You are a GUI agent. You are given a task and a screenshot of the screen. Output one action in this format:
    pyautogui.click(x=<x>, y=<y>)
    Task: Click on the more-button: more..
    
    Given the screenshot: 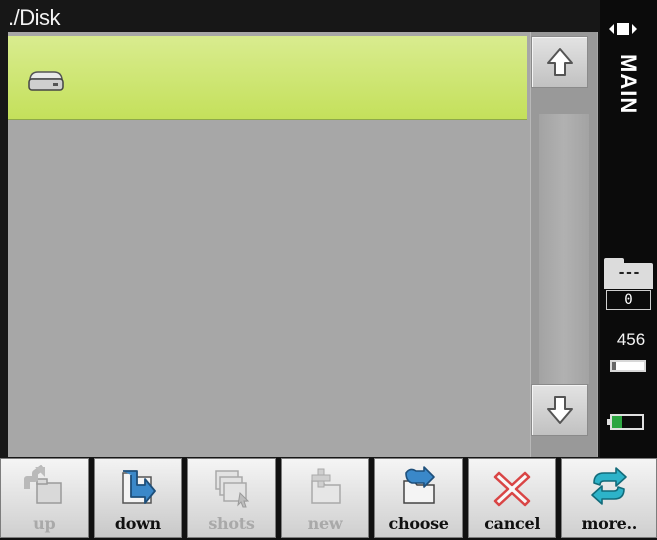 What is the action you would take?
    pyautogui.click(x=609, y=498)
    